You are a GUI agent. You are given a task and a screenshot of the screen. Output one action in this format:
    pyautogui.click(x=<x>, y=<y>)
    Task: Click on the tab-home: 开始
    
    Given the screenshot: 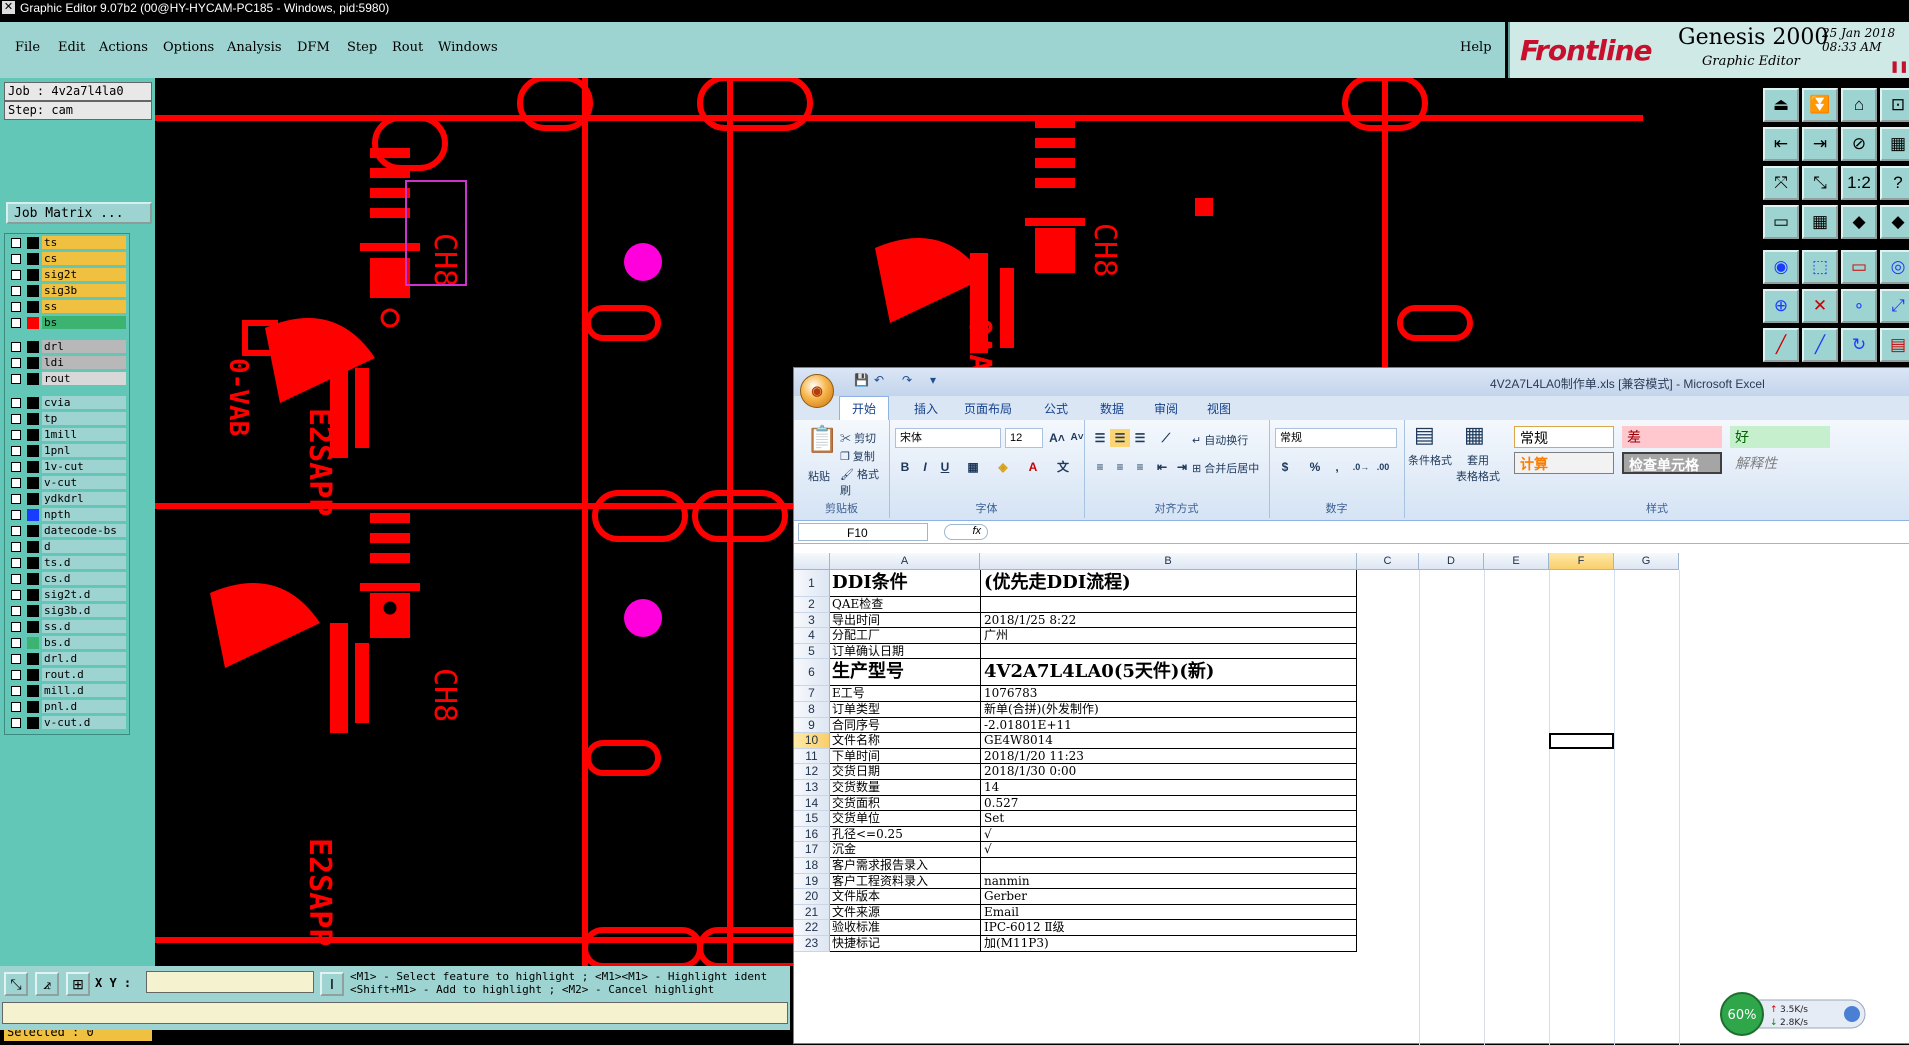 What is the action you would take?
    pyautogui.click(x=864, y=408)
    